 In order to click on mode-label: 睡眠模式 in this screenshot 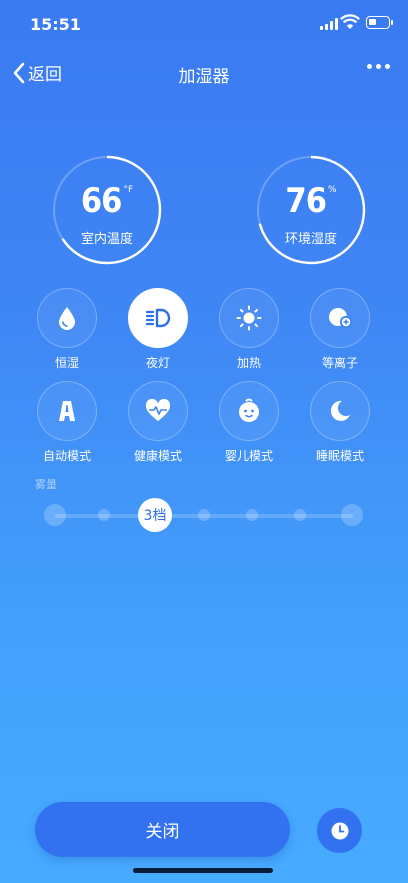, I will do `click(339, 456)`.